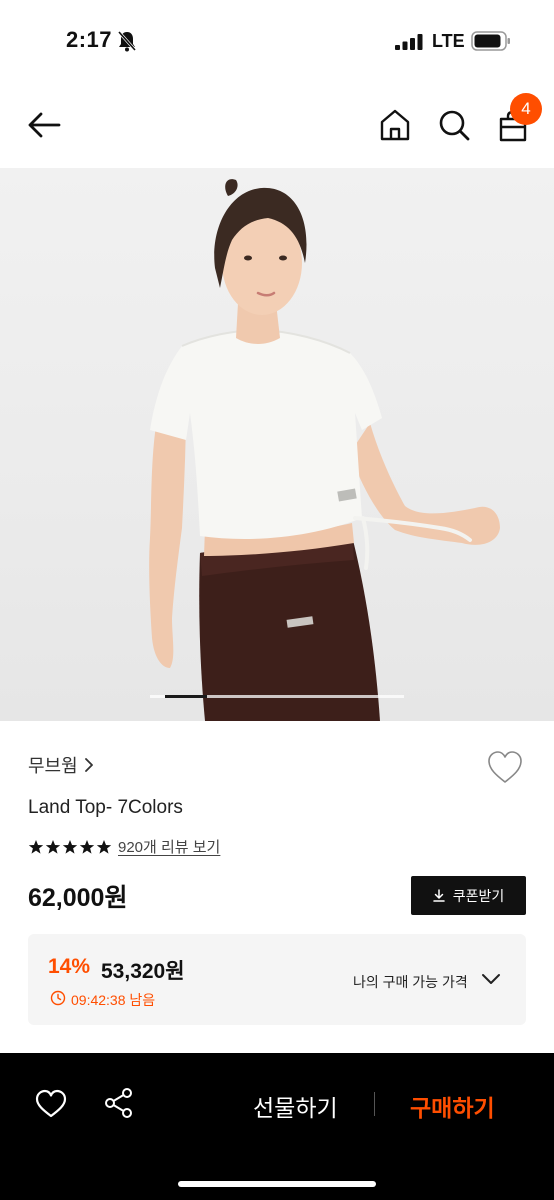  I want to click on carousel-position-indicator, so click(185, 696).